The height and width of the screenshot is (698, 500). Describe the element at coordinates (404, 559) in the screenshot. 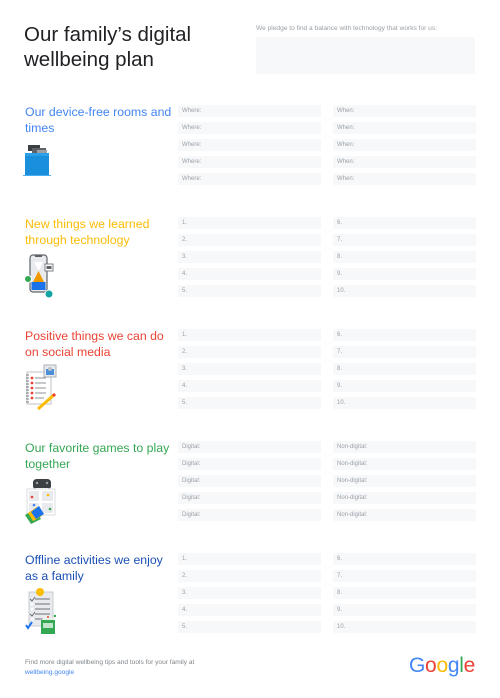

I see `offline-field: 6.` at that location.